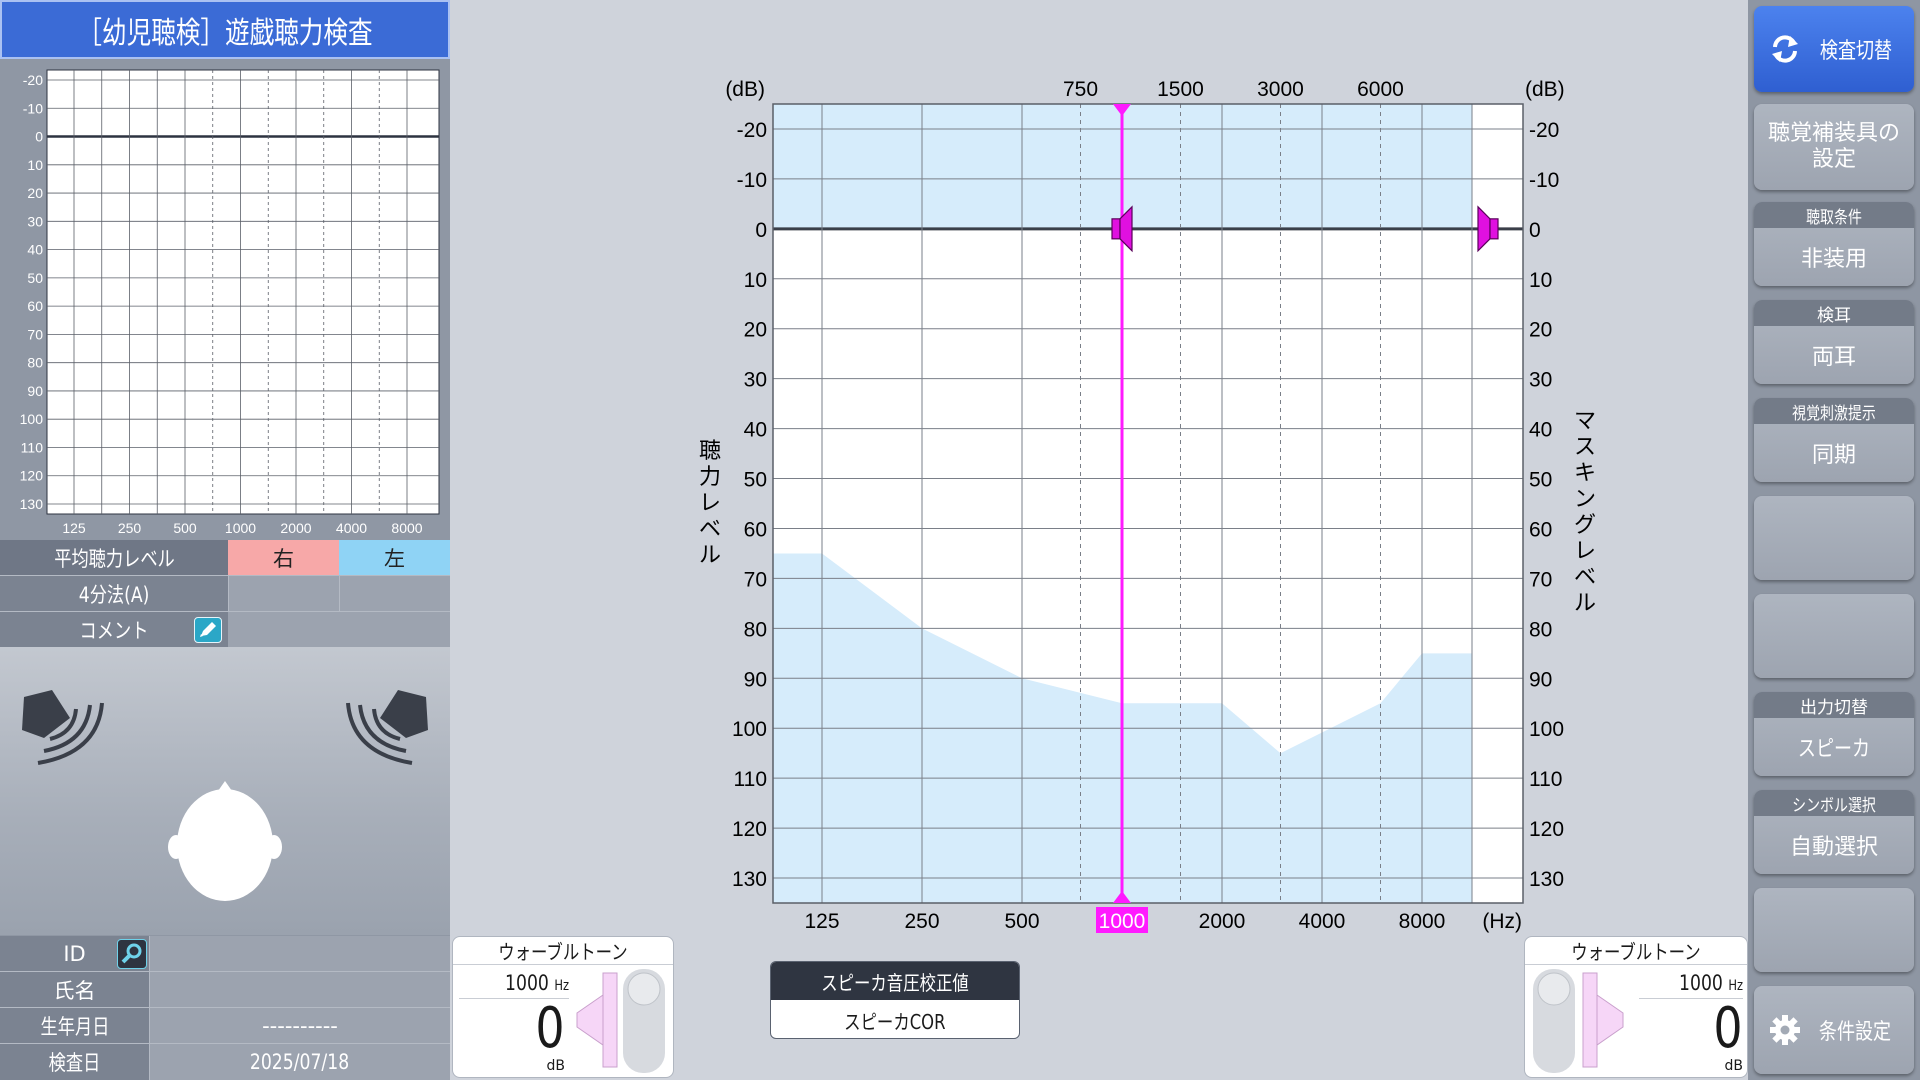  What do you see at coordinates (761, 230) in the screenshot?
I see `y-tick-label-left: 0` at bounding box center [761, 230].